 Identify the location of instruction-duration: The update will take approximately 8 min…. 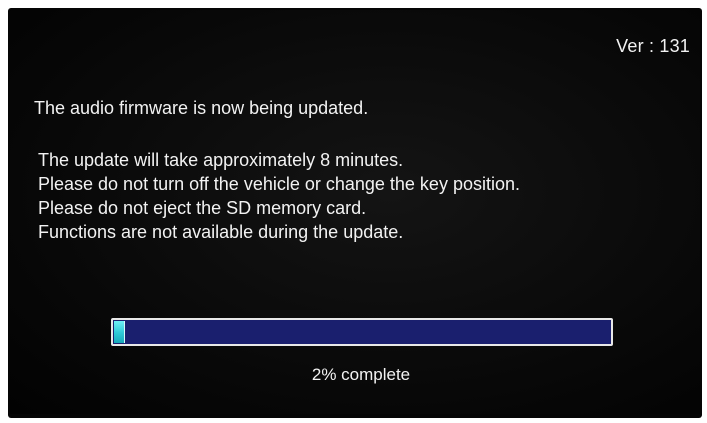
(221, 160).